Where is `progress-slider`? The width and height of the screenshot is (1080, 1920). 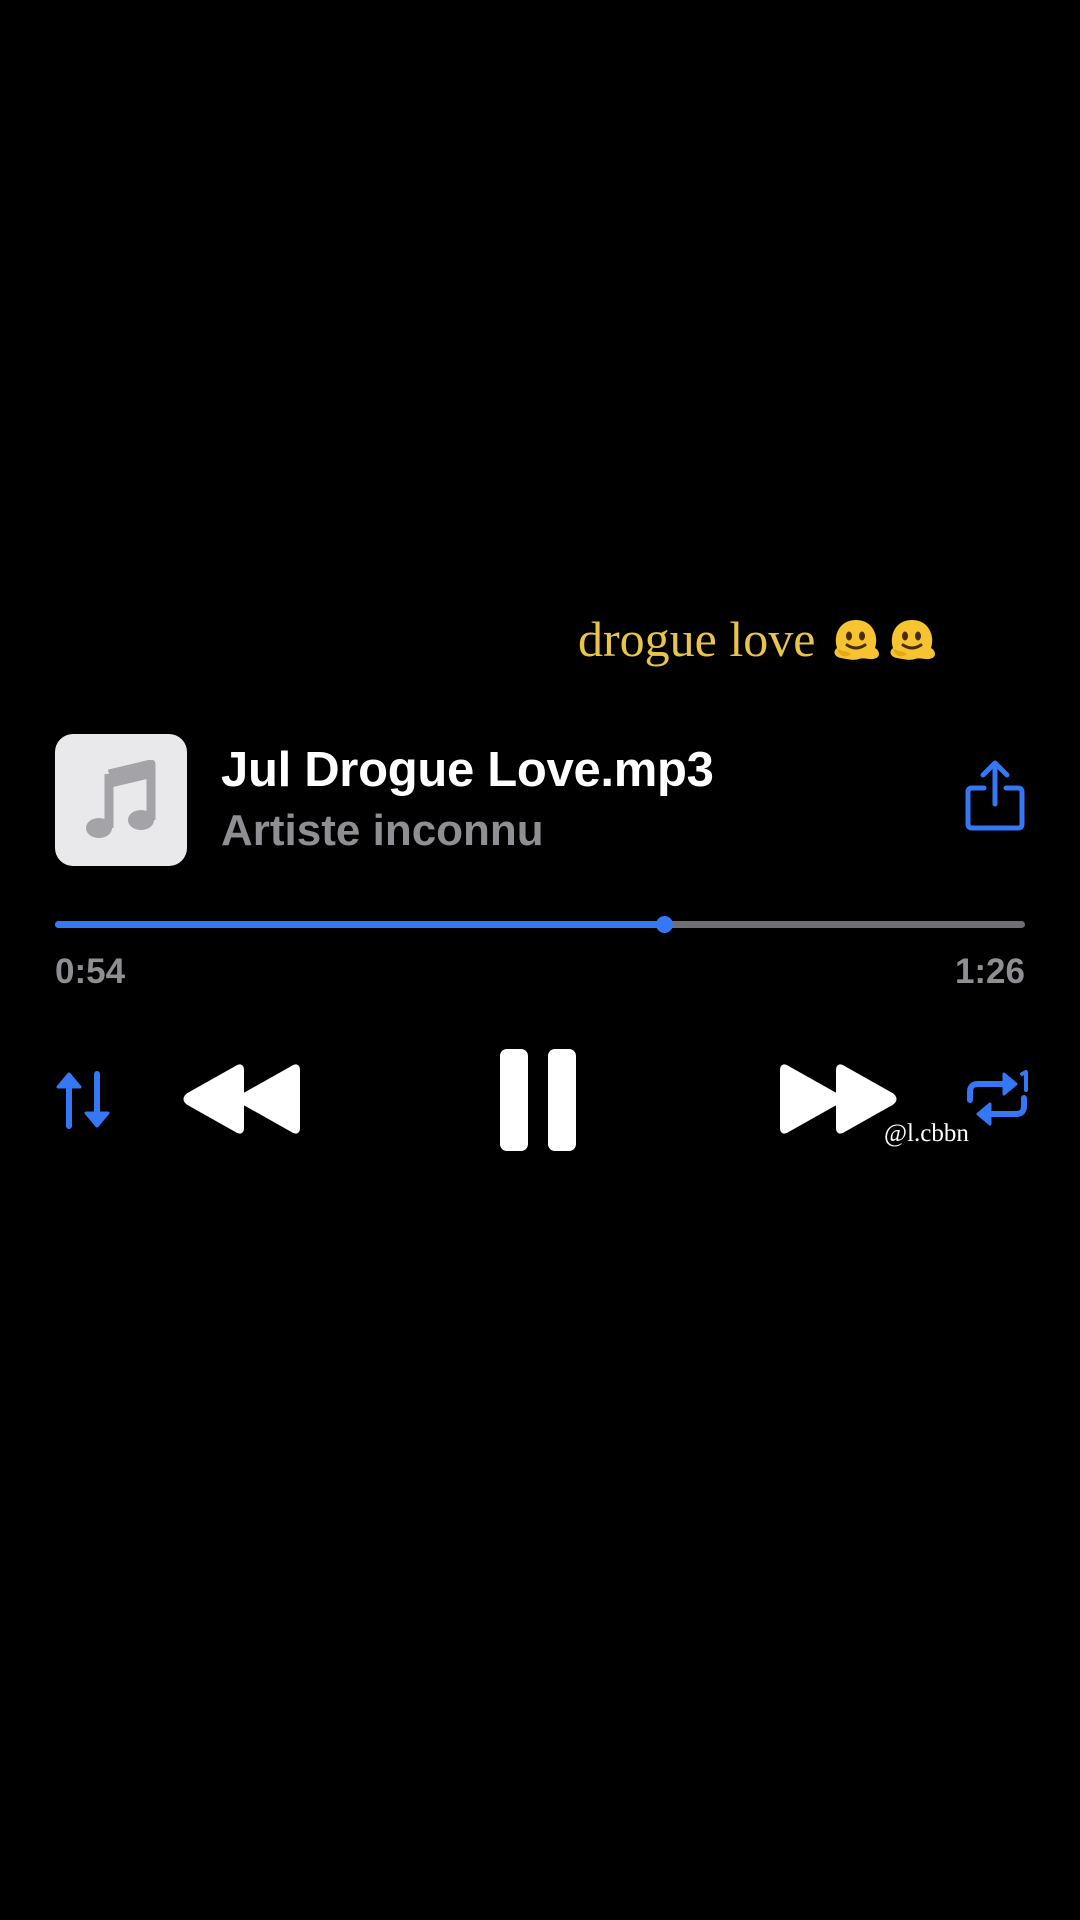 progress-slider is located at coordinates (540, 925).